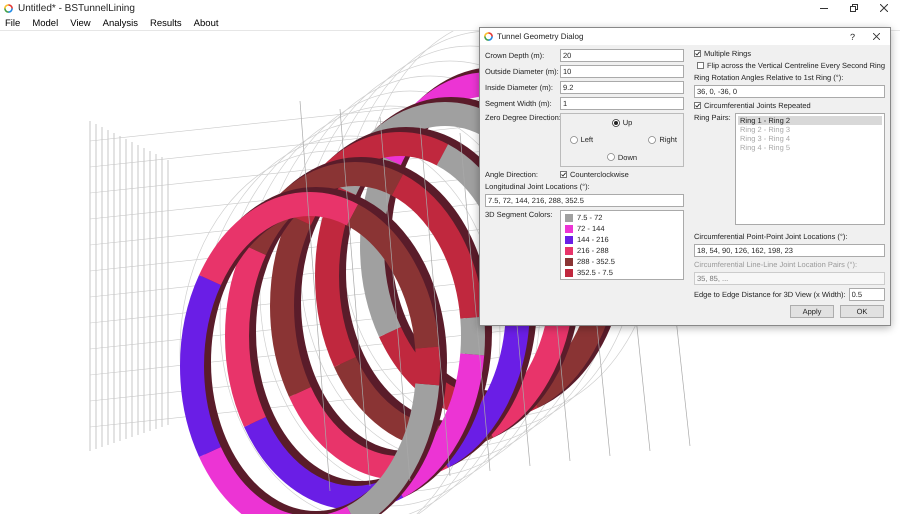  What do you see at coordinates (206, 23) in the screenshot?
I see `menu-item: About` at bounding box center [206, 23].